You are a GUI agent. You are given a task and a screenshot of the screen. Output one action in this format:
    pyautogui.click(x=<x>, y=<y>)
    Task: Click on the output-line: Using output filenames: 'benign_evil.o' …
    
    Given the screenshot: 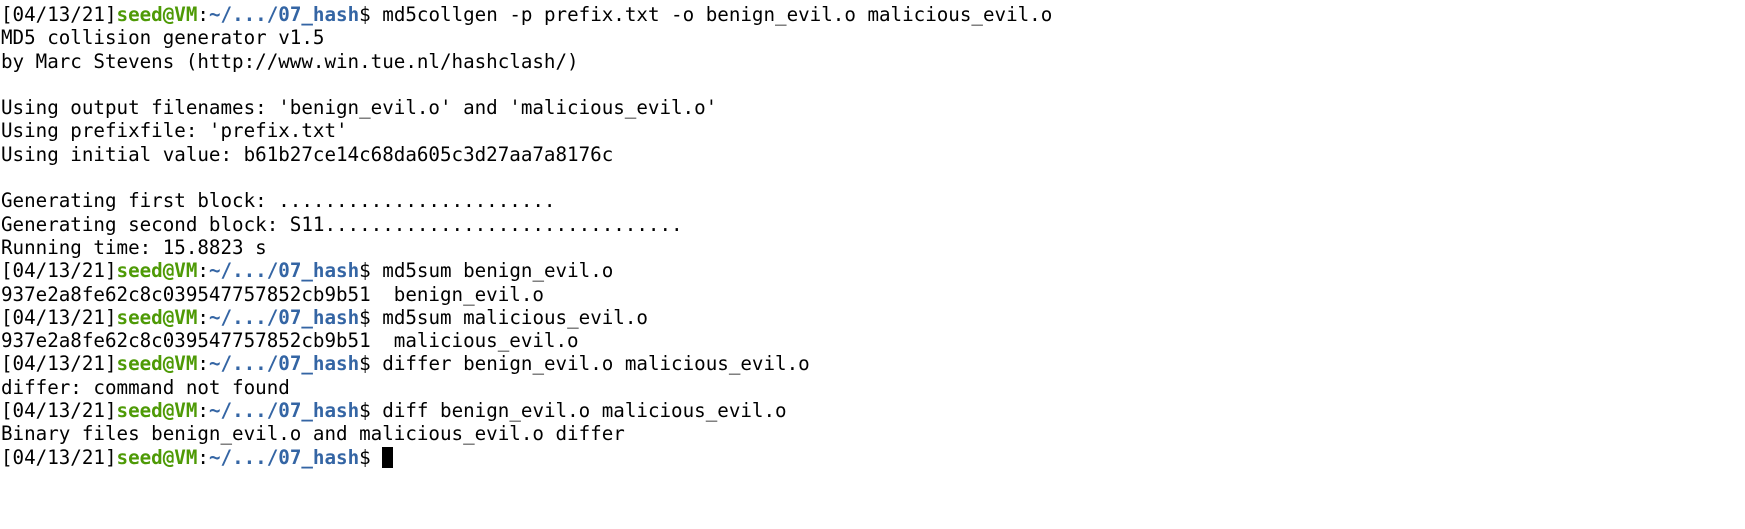 What is the action you would take?
    pyautogui.click(x=526, y=107)
    